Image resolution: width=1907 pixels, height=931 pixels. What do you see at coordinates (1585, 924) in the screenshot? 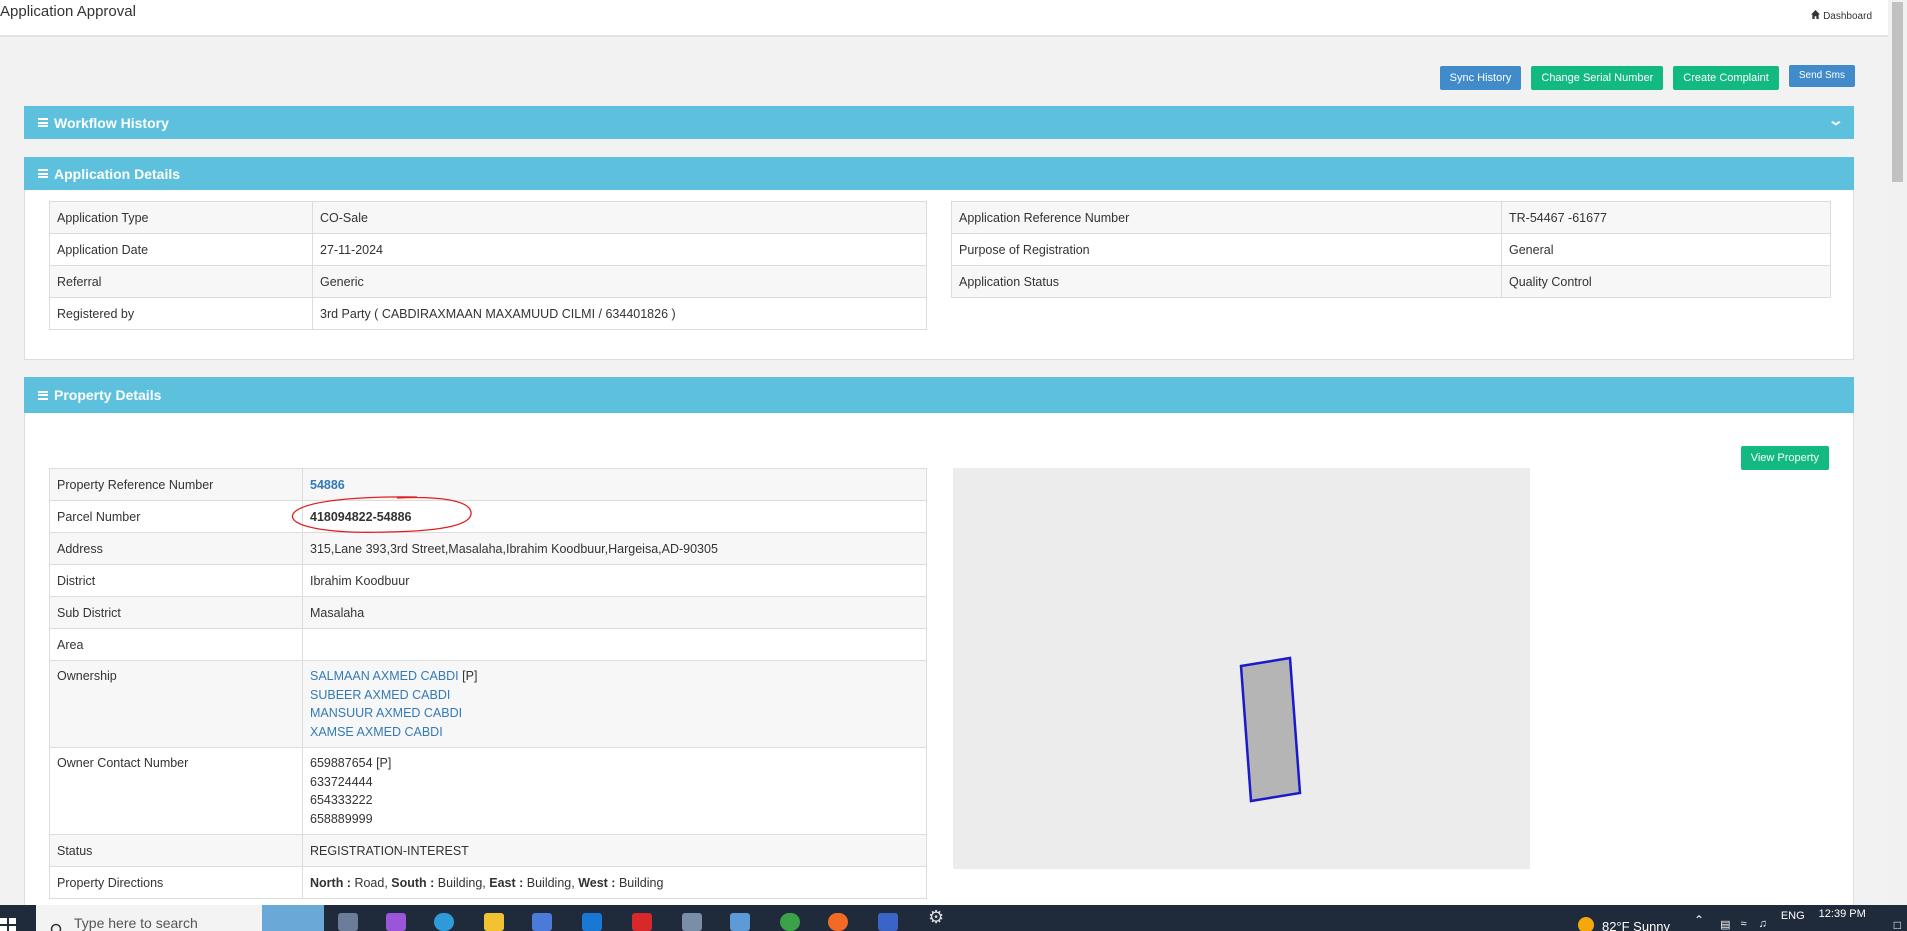
I see `weather-sun-icon` at bounding box center [1585, 924].